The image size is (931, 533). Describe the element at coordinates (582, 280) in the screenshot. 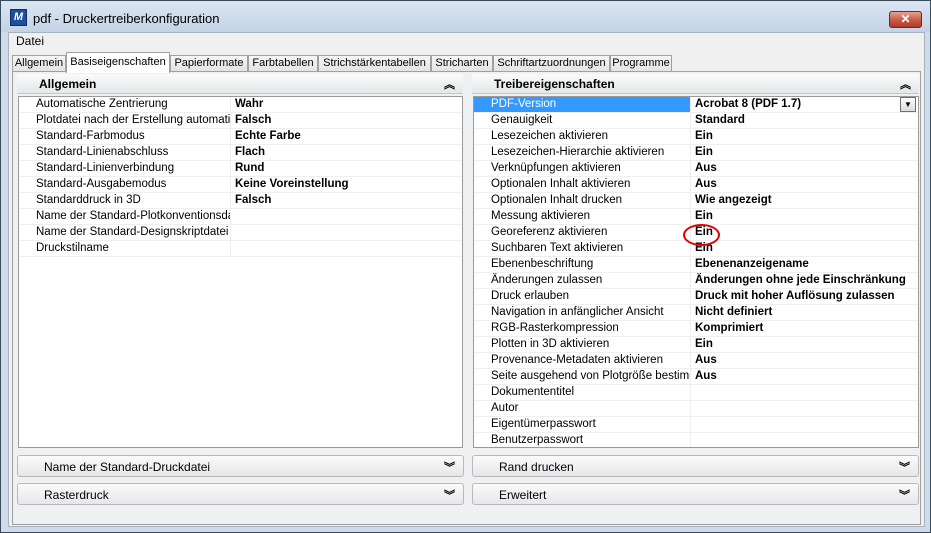

I see `property-name: Änderungen zulassen` at that location.